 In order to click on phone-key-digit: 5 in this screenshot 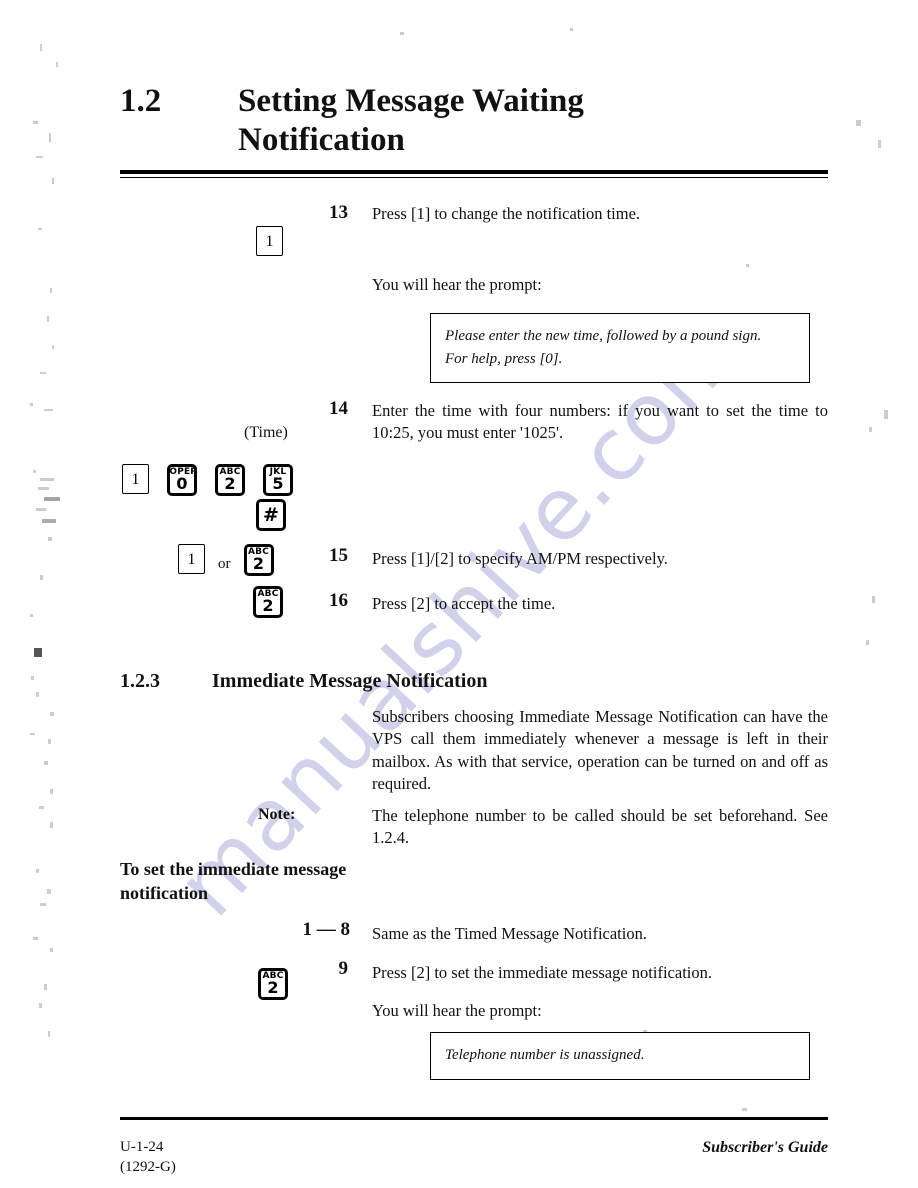, I will do `click(278, 483)`.